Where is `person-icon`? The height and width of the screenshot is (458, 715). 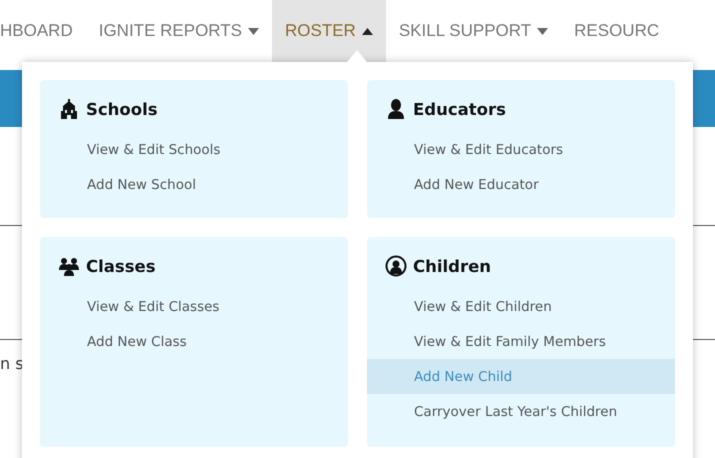 person-icon is located at coordinates (396, 109).